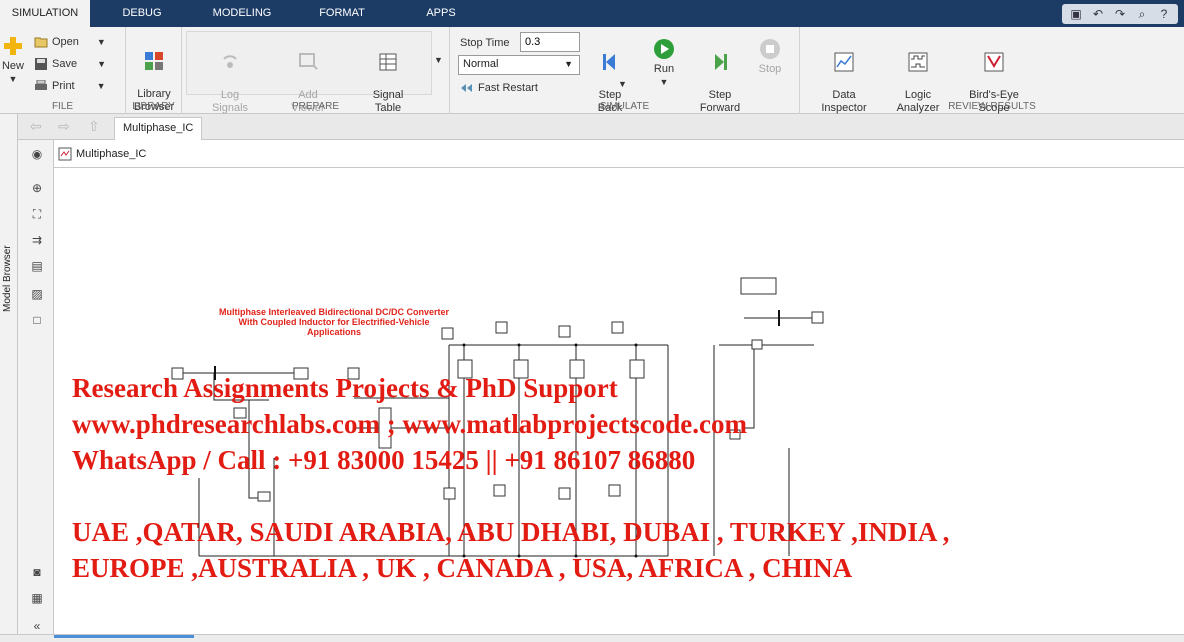 The width and height of the screenshot is (1184, 642). I want to click on stop-button: Stop, so click(770, 57).